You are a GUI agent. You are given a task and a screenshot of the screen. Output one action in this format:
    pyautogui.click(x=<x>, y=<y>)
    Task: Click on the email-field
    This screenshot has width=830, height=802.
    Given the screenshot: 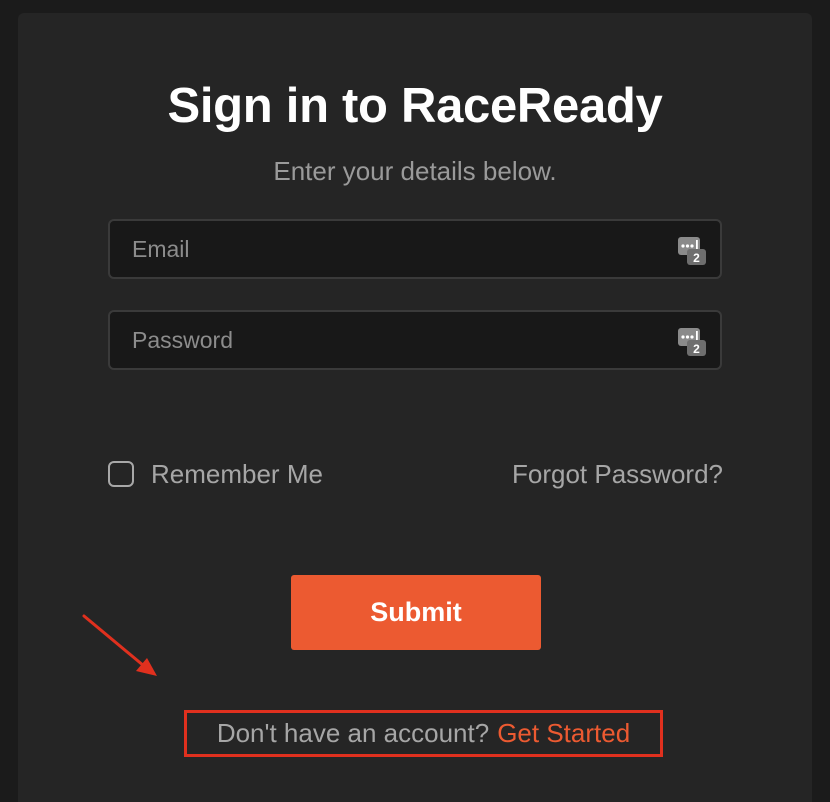 What is the action you would take?
    pyautogui.click(x=415, y=249)
    